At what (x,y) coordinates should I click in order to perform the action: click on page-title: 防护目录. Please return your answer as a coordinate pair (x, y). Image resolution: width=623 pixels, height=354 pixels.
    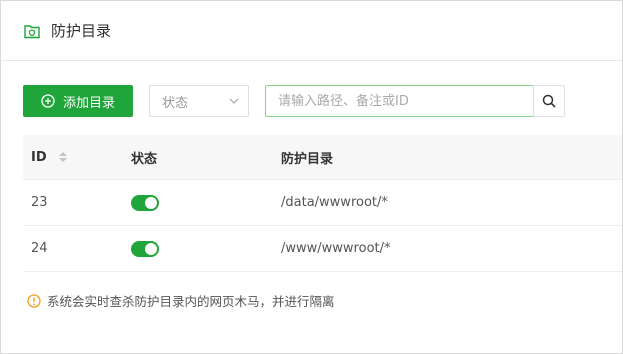
    Looking at the image, I should click on (81, 31).